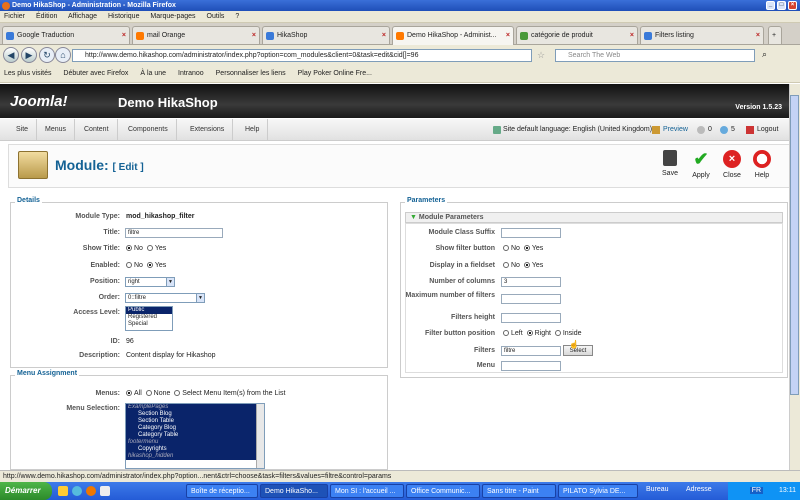 The image size is (800, 500). What do you see at coordinates (253, 130) in the screenshot?
I see `admin-menu-help: Help` at bounding box center [253, 130].